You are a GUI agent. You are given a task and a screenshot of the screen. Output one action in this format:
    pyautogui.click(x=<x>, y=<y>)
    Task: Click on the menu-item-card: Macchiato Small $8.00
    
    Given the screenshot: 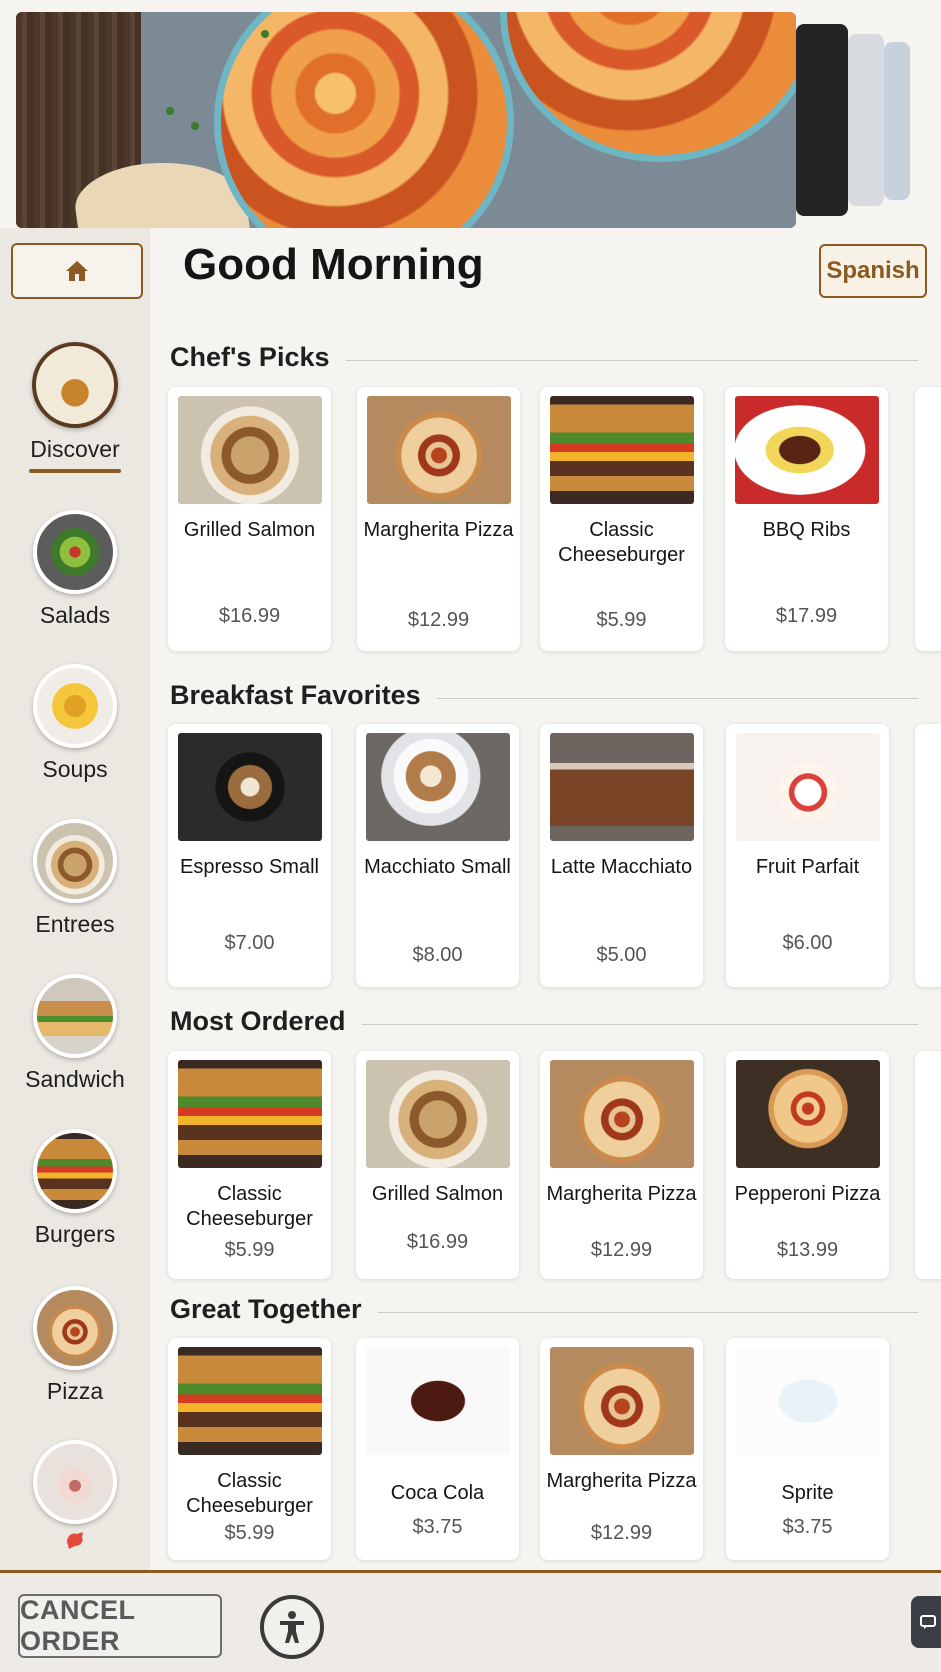 What is the action you would take?
    pyautogui.click(x=437, y=855)
    